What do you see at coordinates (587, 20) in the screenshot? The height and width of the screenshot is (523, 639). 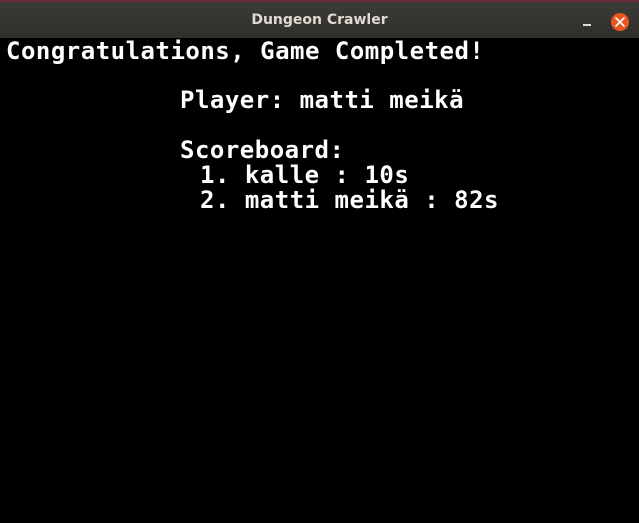 I see `minimize-button` at bounding box center [587, 20].